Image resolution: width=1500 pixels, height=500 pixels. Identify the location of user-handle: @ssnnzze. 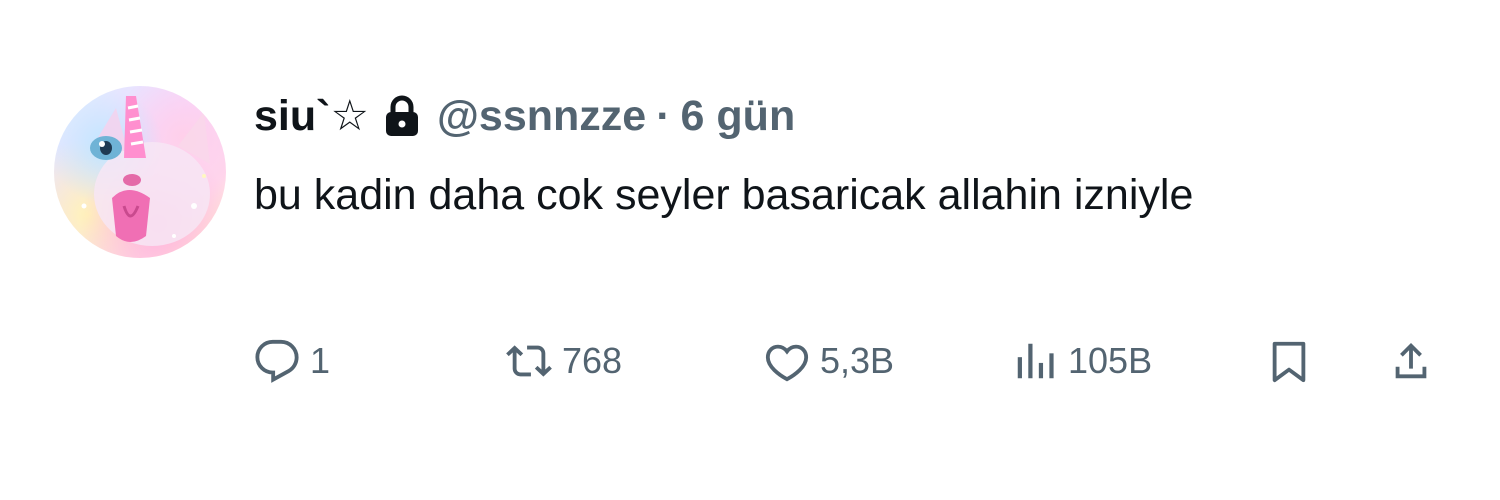
(541, 116).